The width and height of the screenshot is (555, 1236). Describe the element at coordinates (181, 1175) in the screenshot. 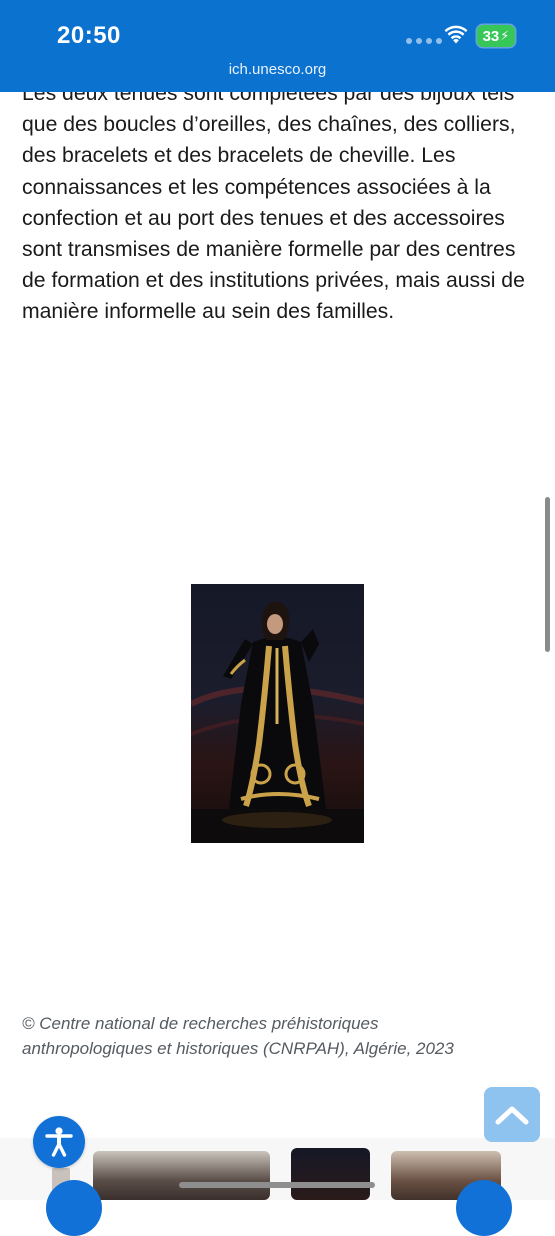

I see `gallery-thumbnail` at that location.